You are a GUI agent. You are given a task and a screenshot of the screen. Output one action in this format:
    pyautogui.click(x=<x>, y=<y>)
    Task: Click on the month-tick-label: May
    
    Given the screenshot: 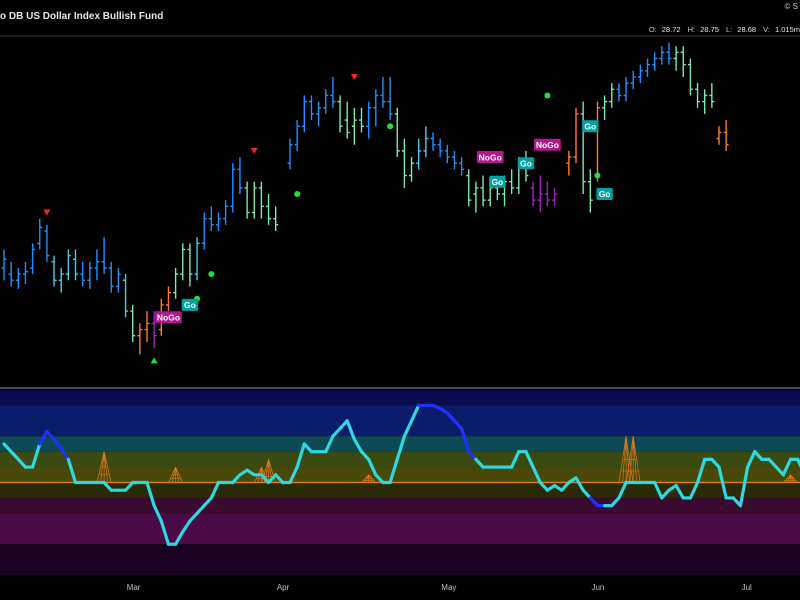 What is the action you would take?
    pyautogui.click(x=449, y=587)
    